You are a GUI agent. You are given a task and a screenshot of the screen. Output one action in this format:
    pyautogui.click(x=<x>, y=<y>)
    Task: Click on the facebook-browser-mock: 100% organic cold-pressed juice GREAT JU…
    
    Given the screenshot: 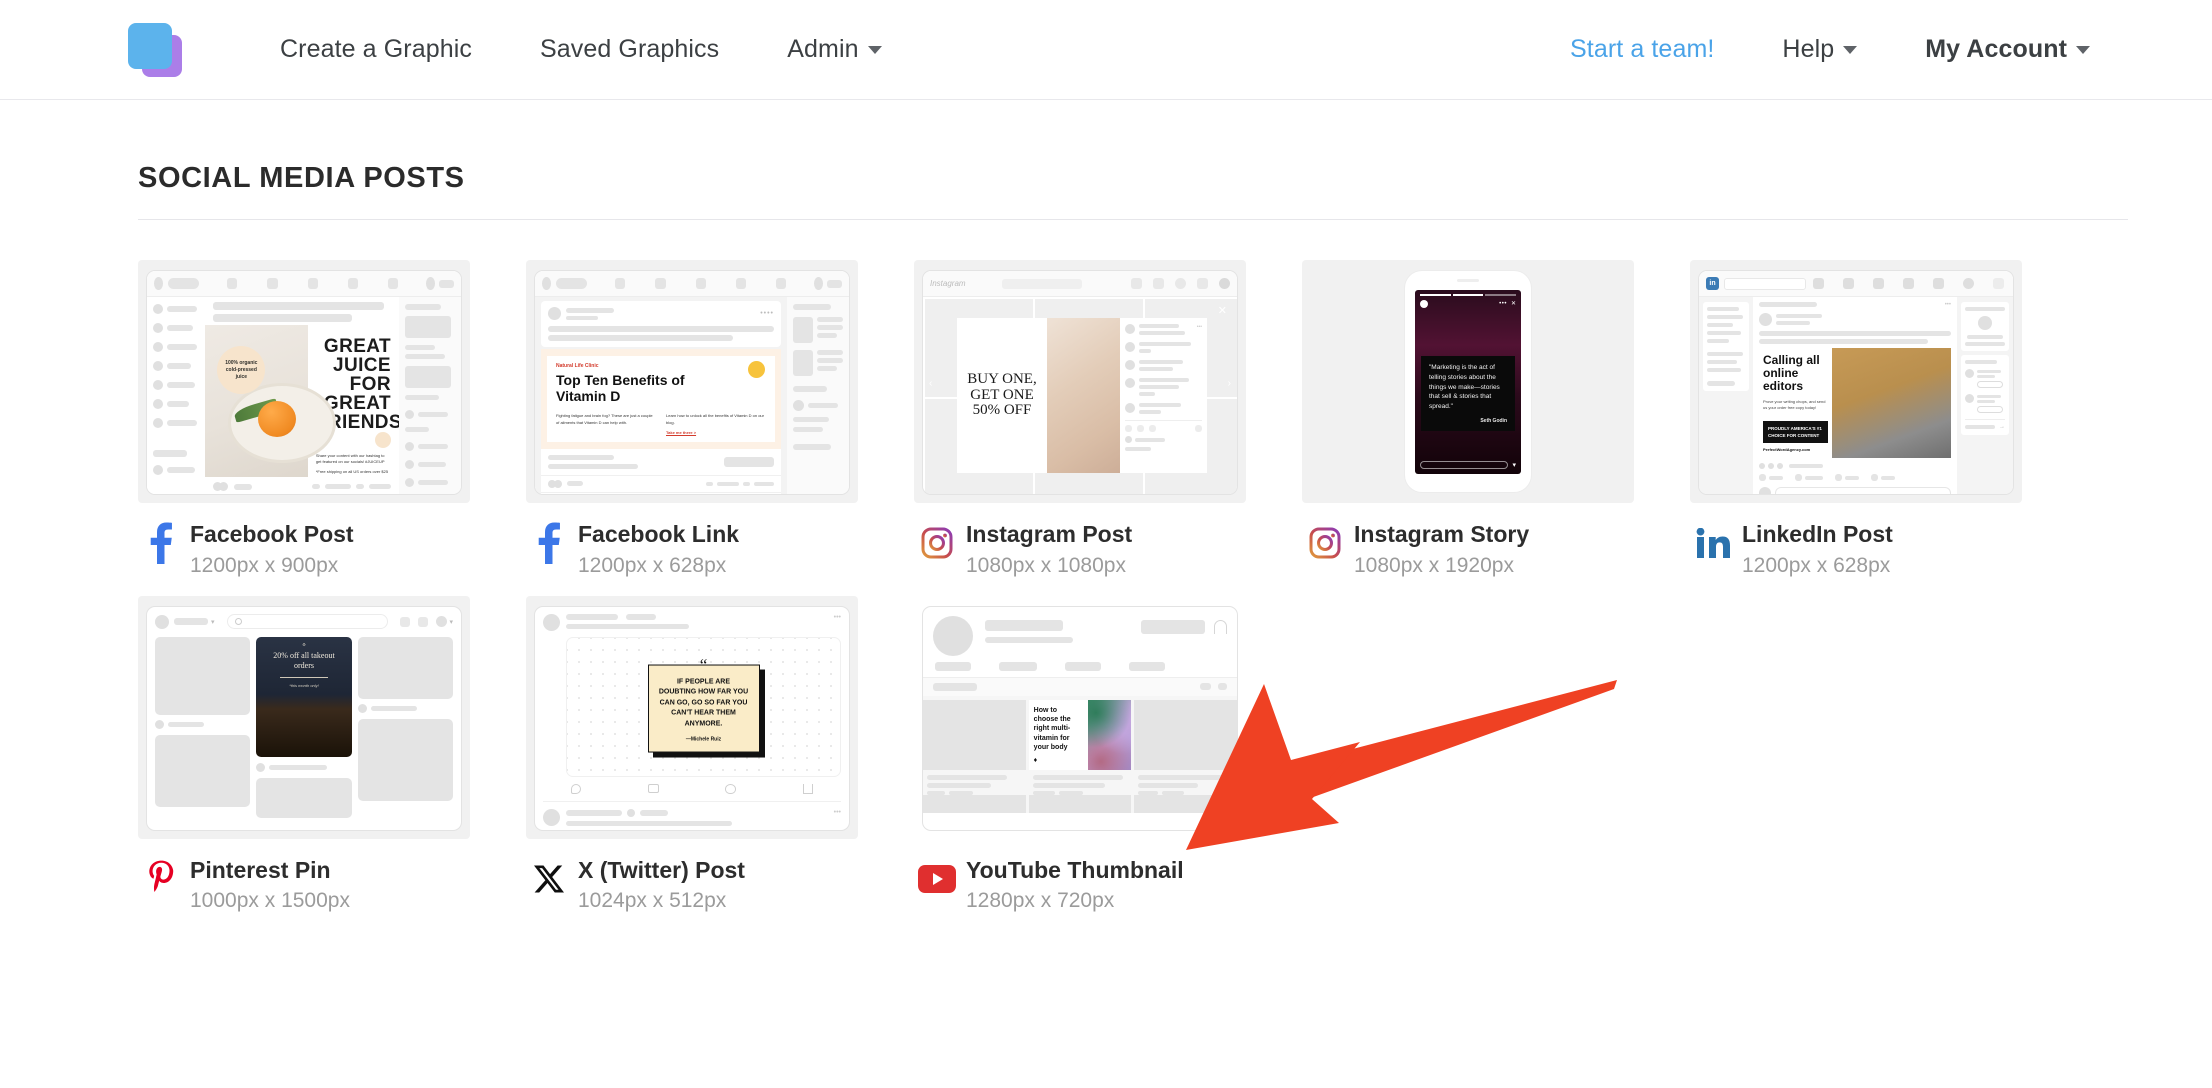 What is the action you would take?
    pyautogui.click(x=304, y=382)
    